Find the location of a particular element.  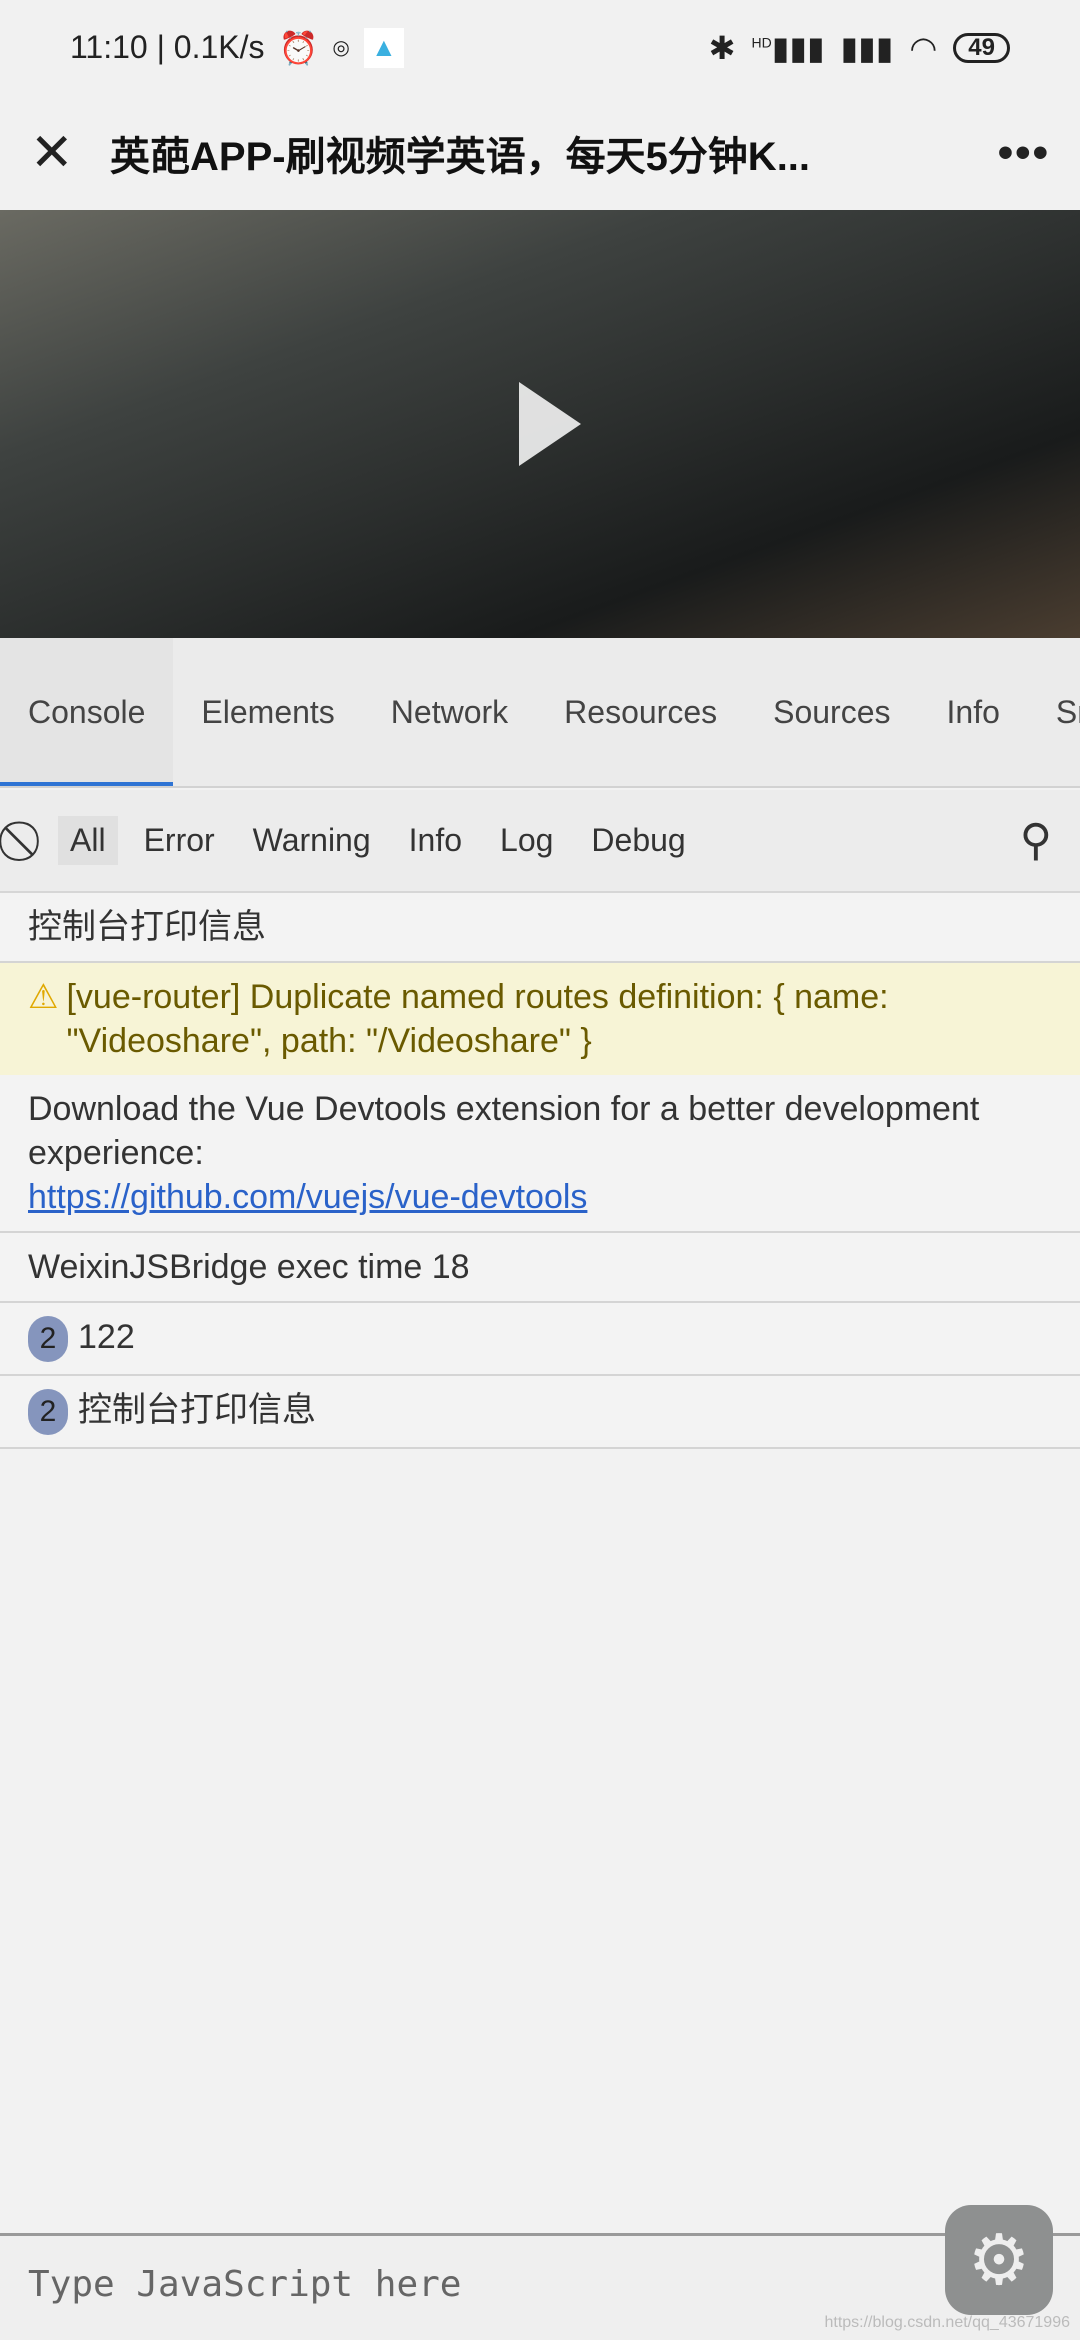

log-text: 122 is located at coordinates (106, 1337).